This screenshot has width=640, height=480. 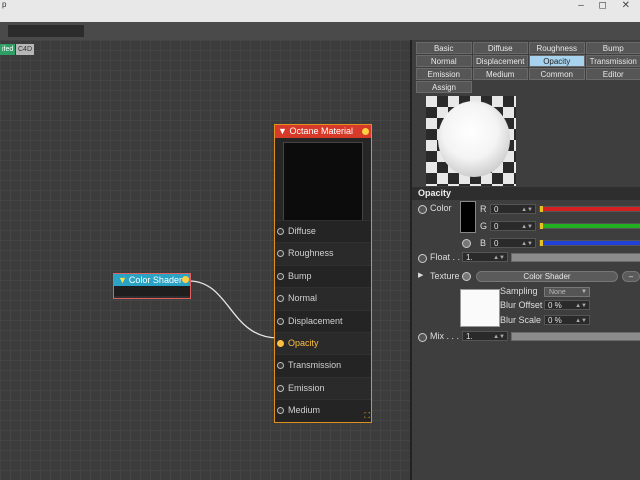 I want to click on blur-scale-label: Blur Scale, so click(x=521, y=320).